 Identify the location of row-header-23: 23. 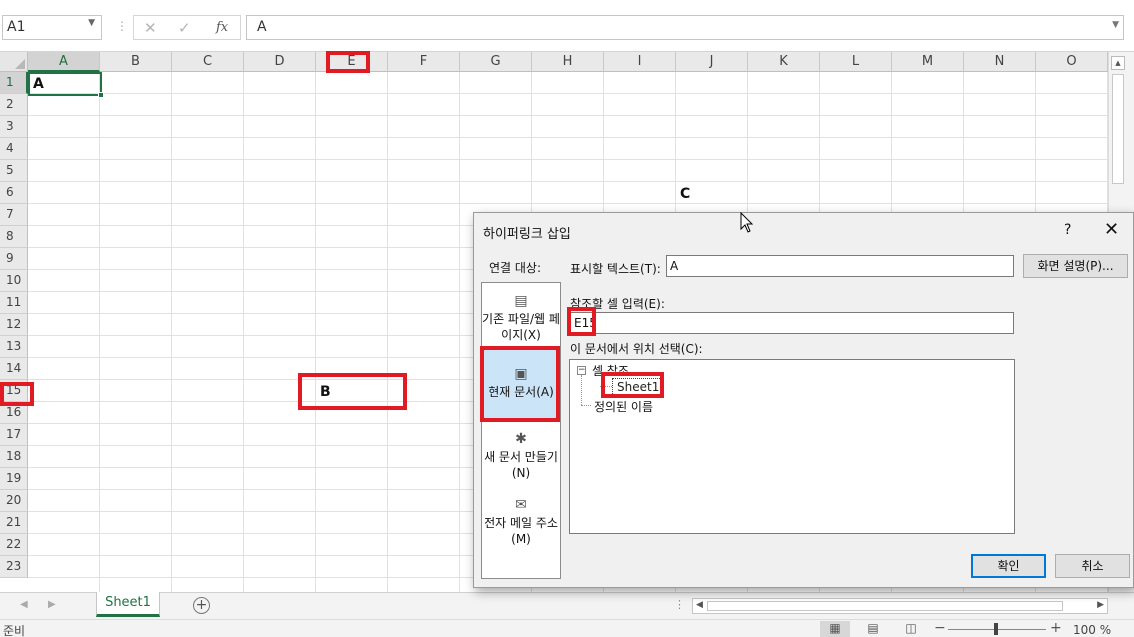
(14, 567).